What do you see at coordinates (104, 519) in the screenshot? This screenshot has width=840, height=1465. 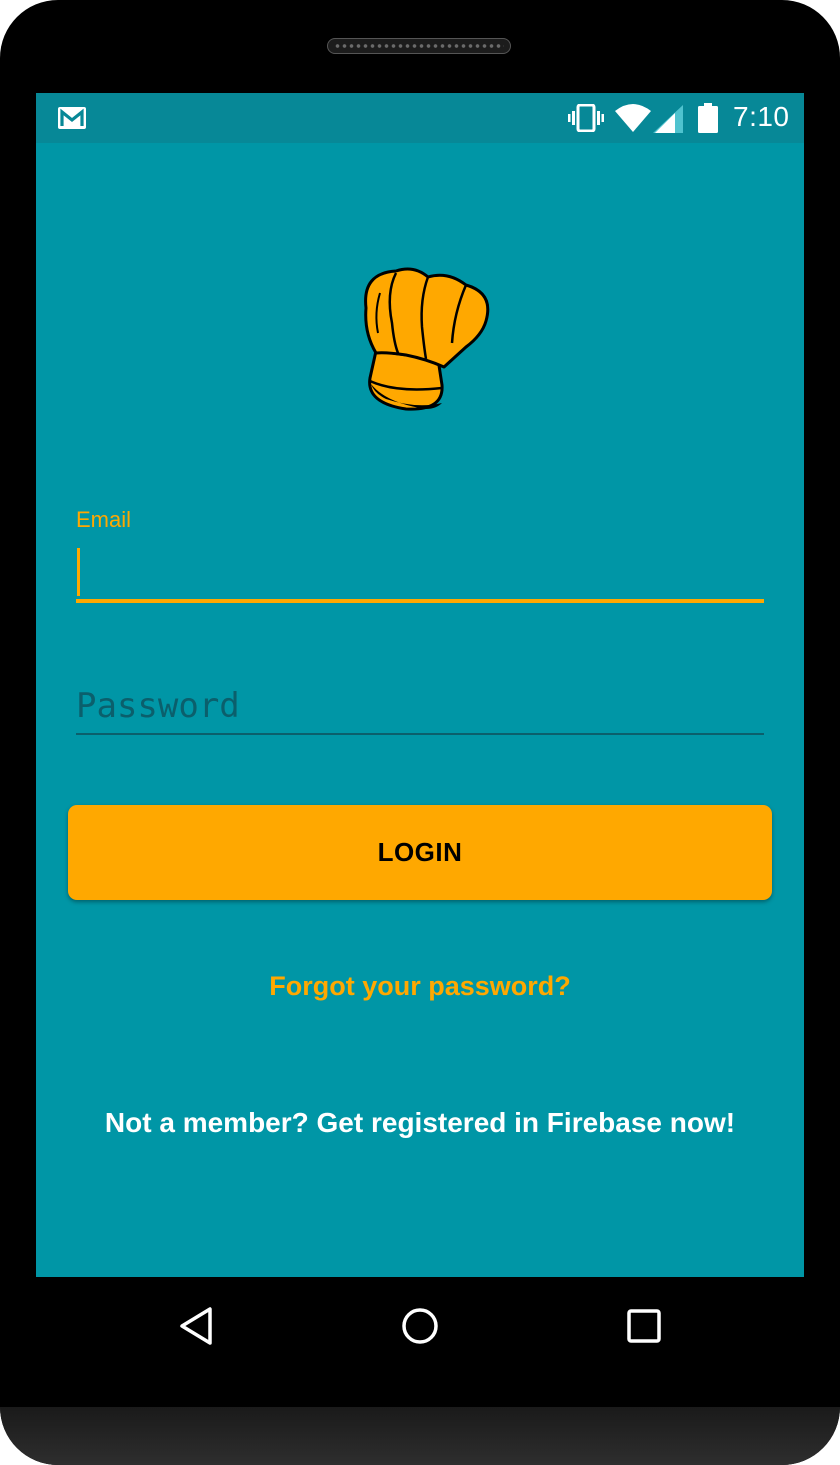 I see `email-label: Email` at bounding box center [104, 519].